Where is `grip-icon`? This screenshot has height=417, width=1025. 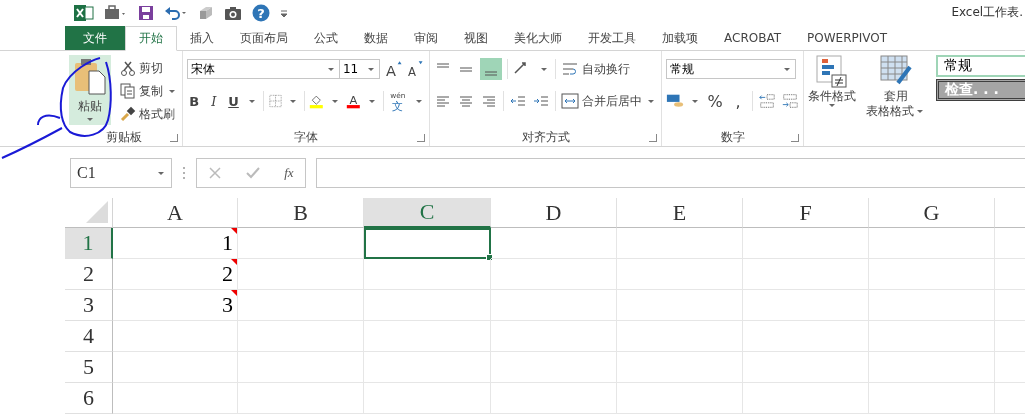
grip-icon is located at coordinates (184, 173).